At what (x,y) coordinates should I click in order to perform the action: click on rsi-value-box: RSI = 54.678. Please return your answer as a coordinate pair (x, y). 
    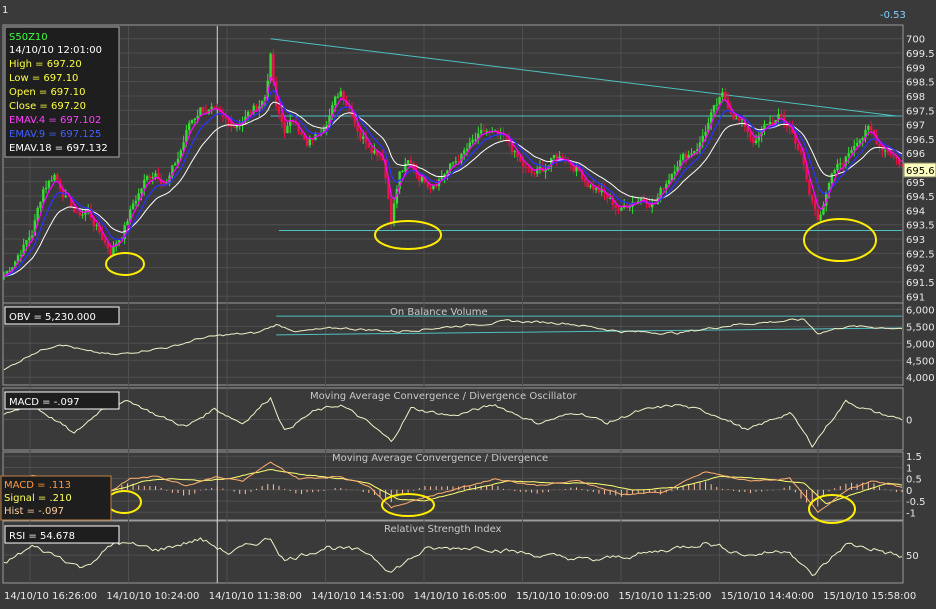
    Looking at the image, I should click on (62, 534).